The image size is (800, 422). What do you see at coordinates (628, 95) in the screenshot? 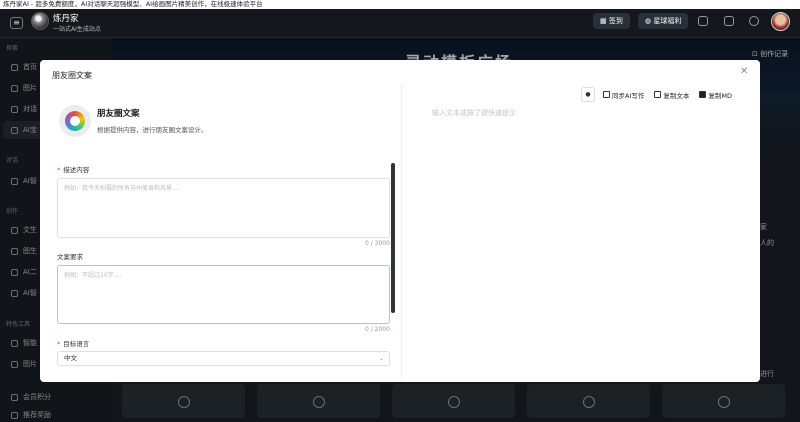
I see `sync-label: 同步AI写作` at bounding box center [628, 95].